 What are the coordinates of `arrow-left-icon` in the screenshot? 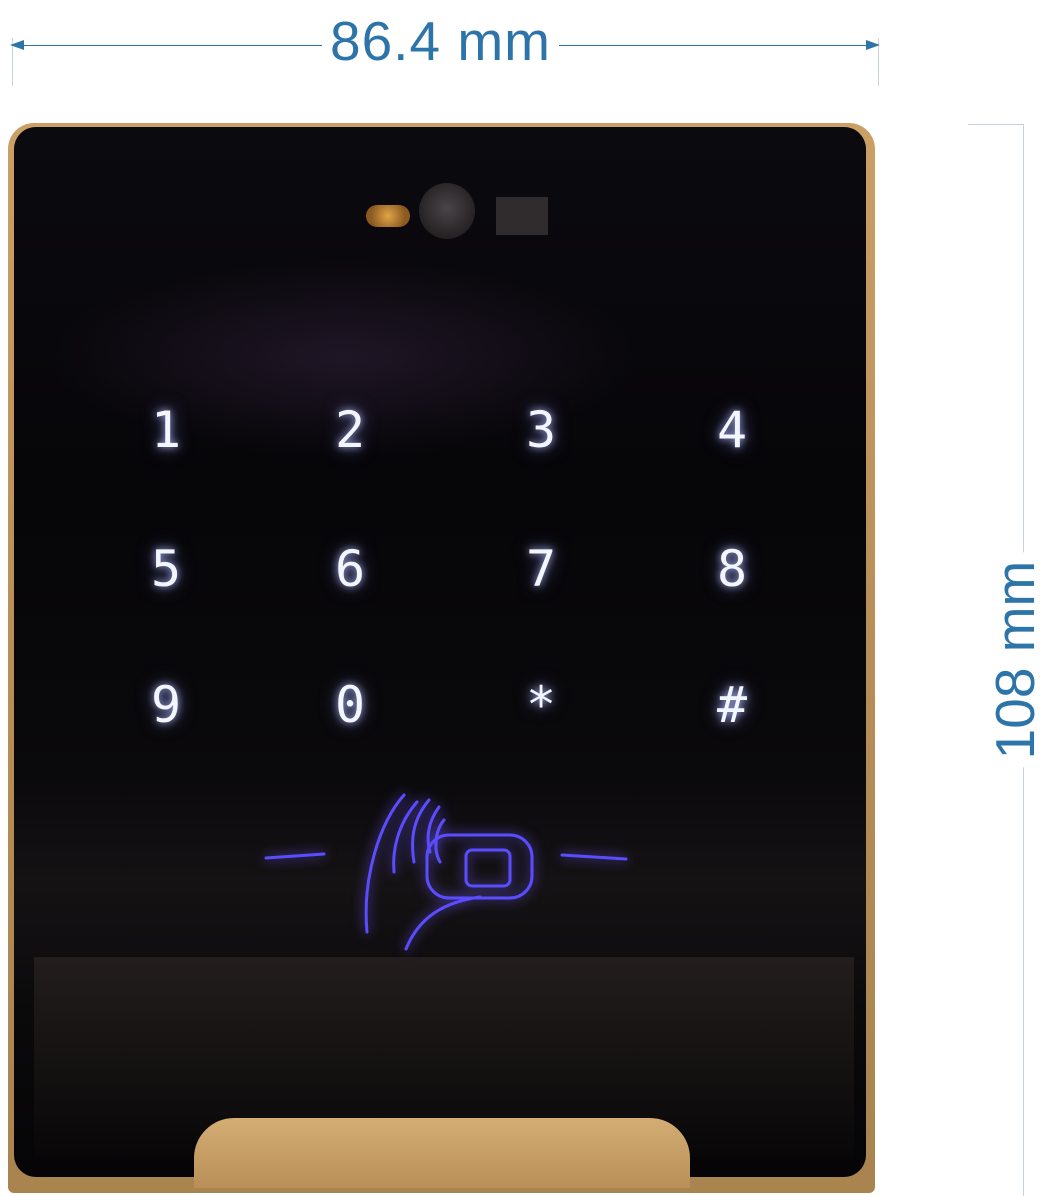 It's located at (17, 45).